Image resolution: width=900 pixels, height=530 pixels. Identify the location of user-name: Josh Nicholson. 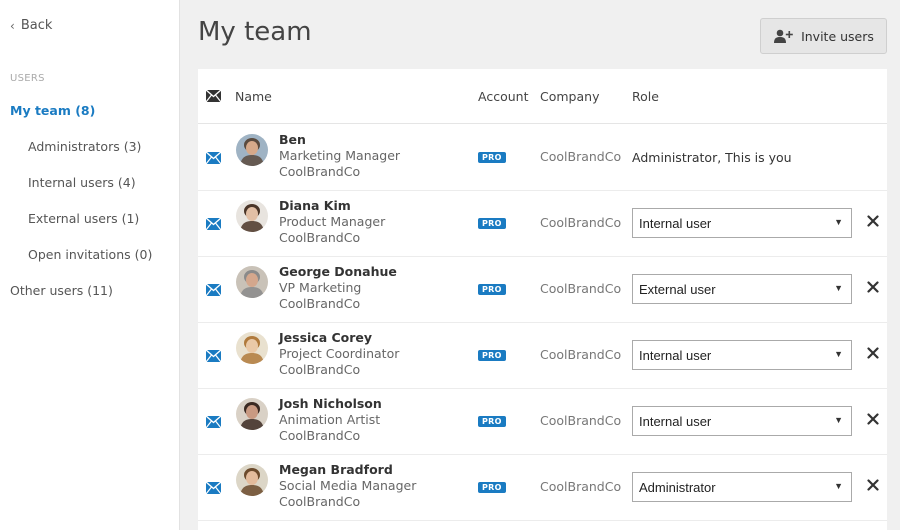
(330, 403).